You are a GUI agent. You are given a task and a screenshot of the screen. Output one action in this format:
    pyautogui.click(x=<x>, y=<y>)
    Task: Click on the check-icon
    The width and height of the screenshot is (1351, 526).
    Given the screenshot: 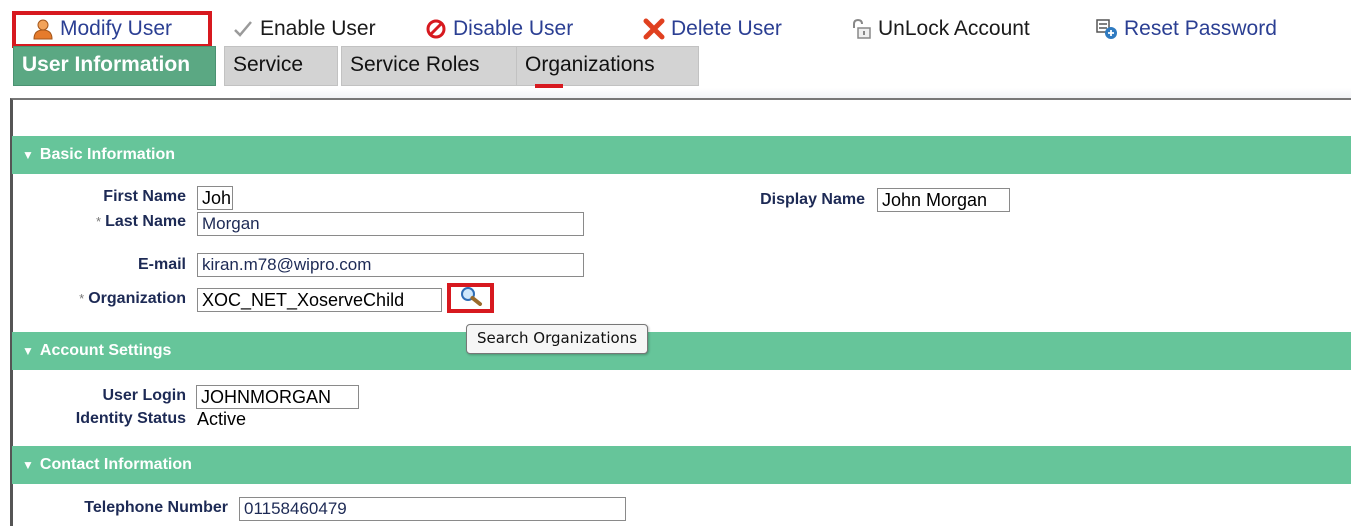 What is the action you would take?
    pyautogui.click(x=243, y=29)
    